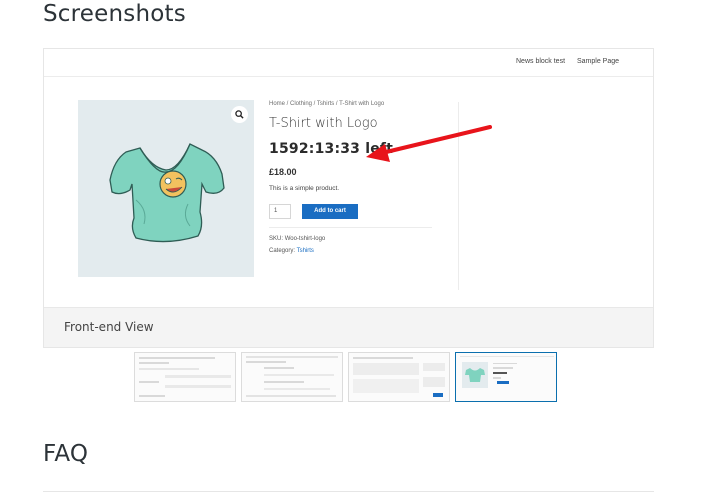 The height and width of the screenshot is (496, 726). I want to click on annotation-arrow, so click(429, 143).